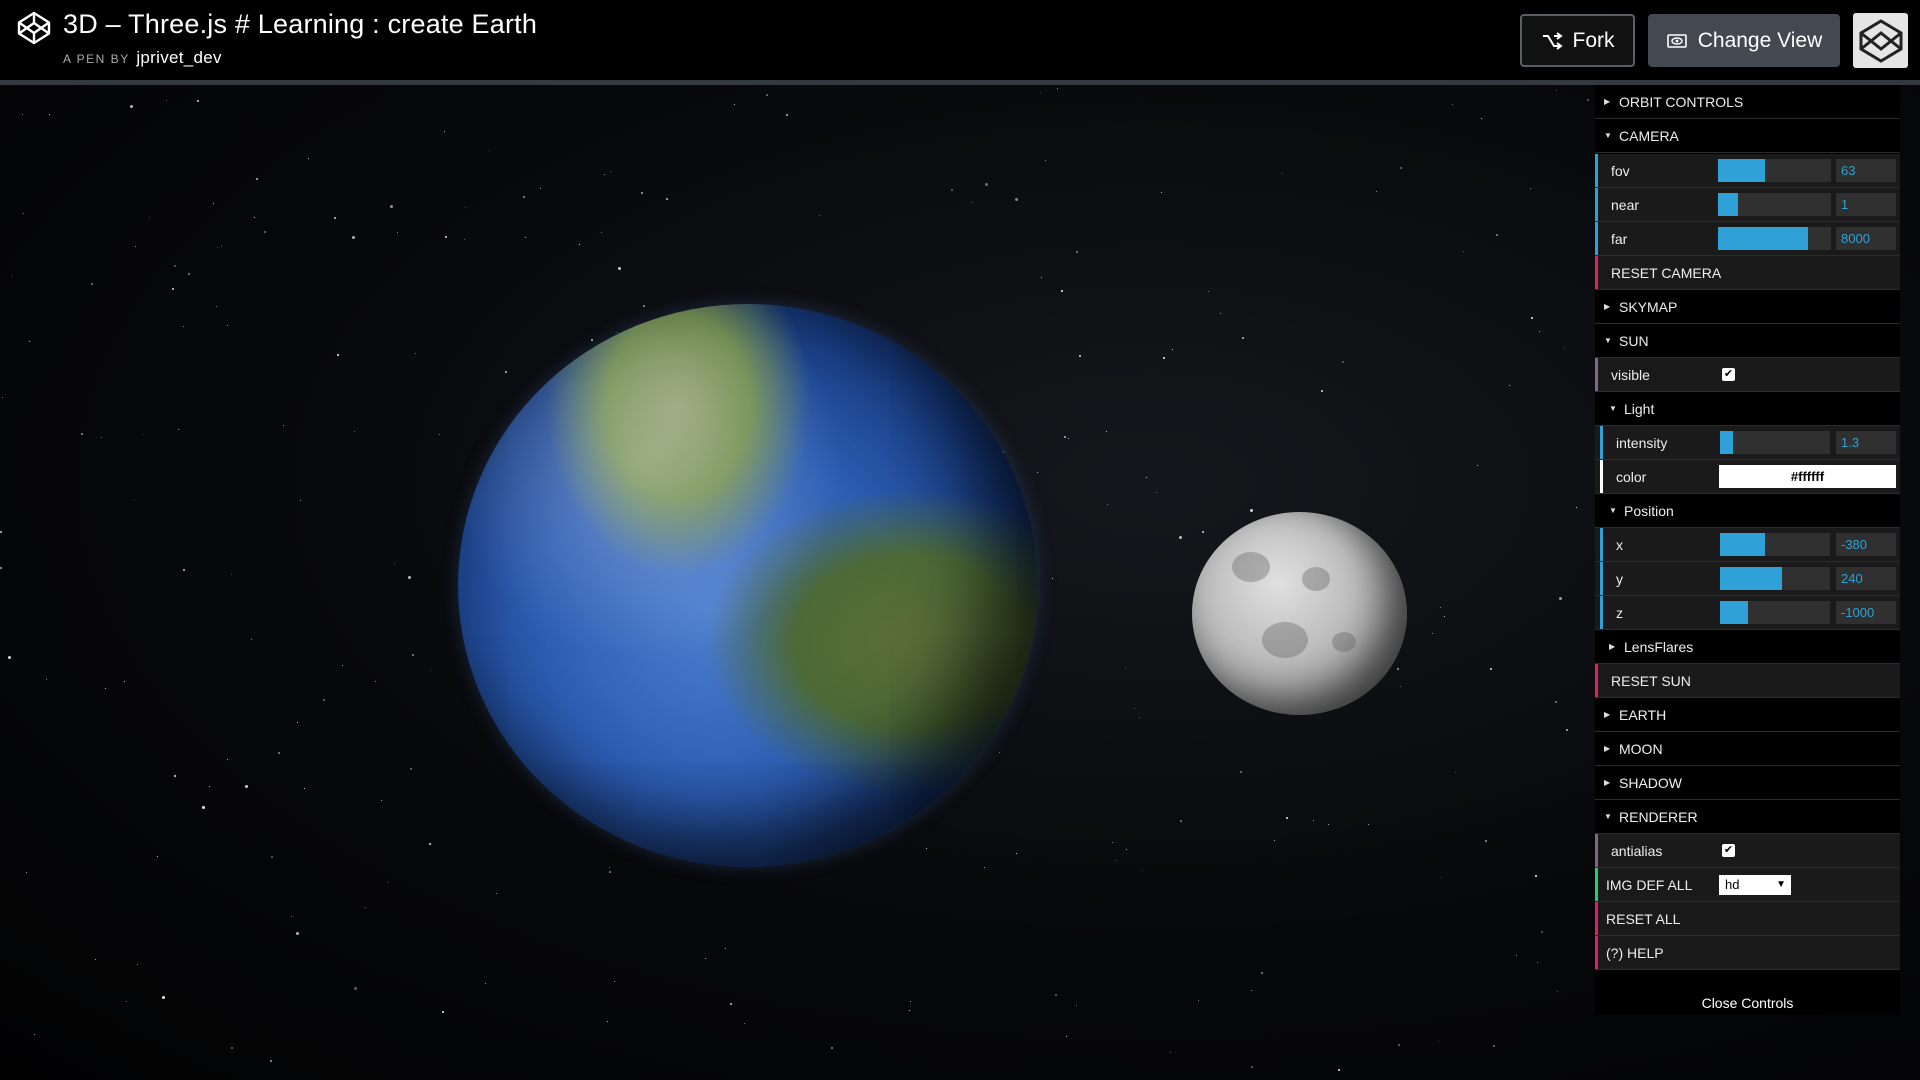 The height and width of the screenshot is (1080, 1920). Describe the element at coordinates (1775, 612) in the screenshot. I see `z-slider` at that location.